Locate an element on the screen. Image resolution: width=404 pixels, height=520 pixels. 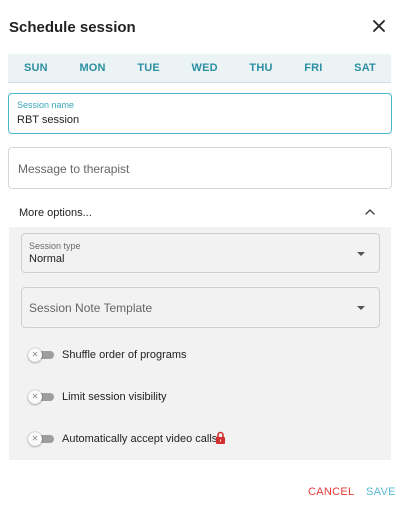
save-button: SAVE is located at coordinates (381, 492).